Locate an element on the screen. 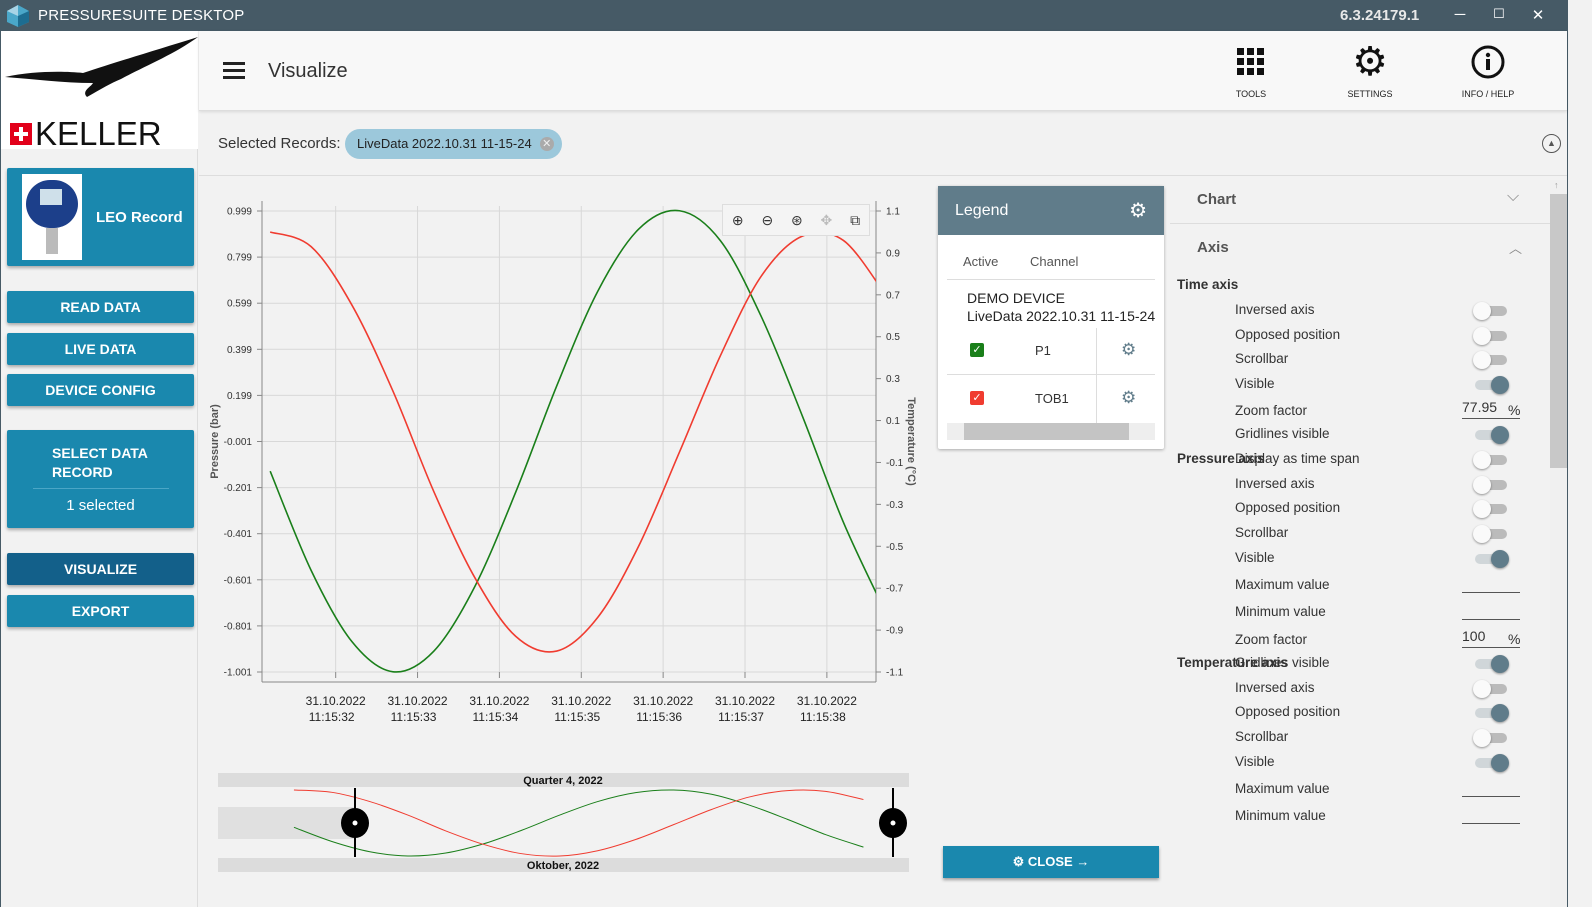 The image size is (1592, 907). minimize-button: ─ is located at coordinates (1460, 14).